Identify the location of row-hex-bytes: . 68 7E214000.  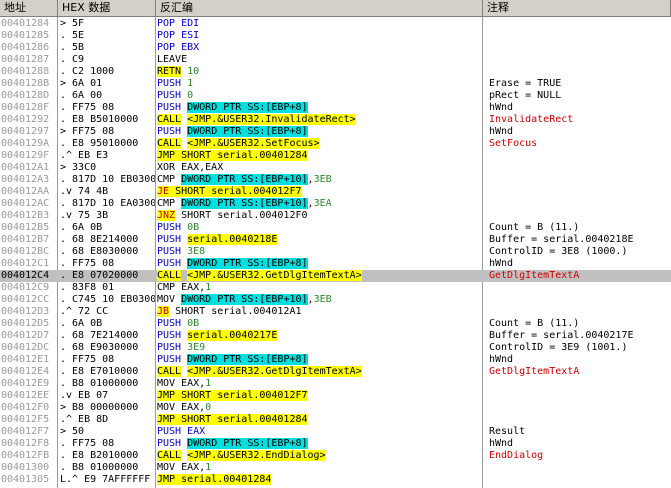
(99, 335).